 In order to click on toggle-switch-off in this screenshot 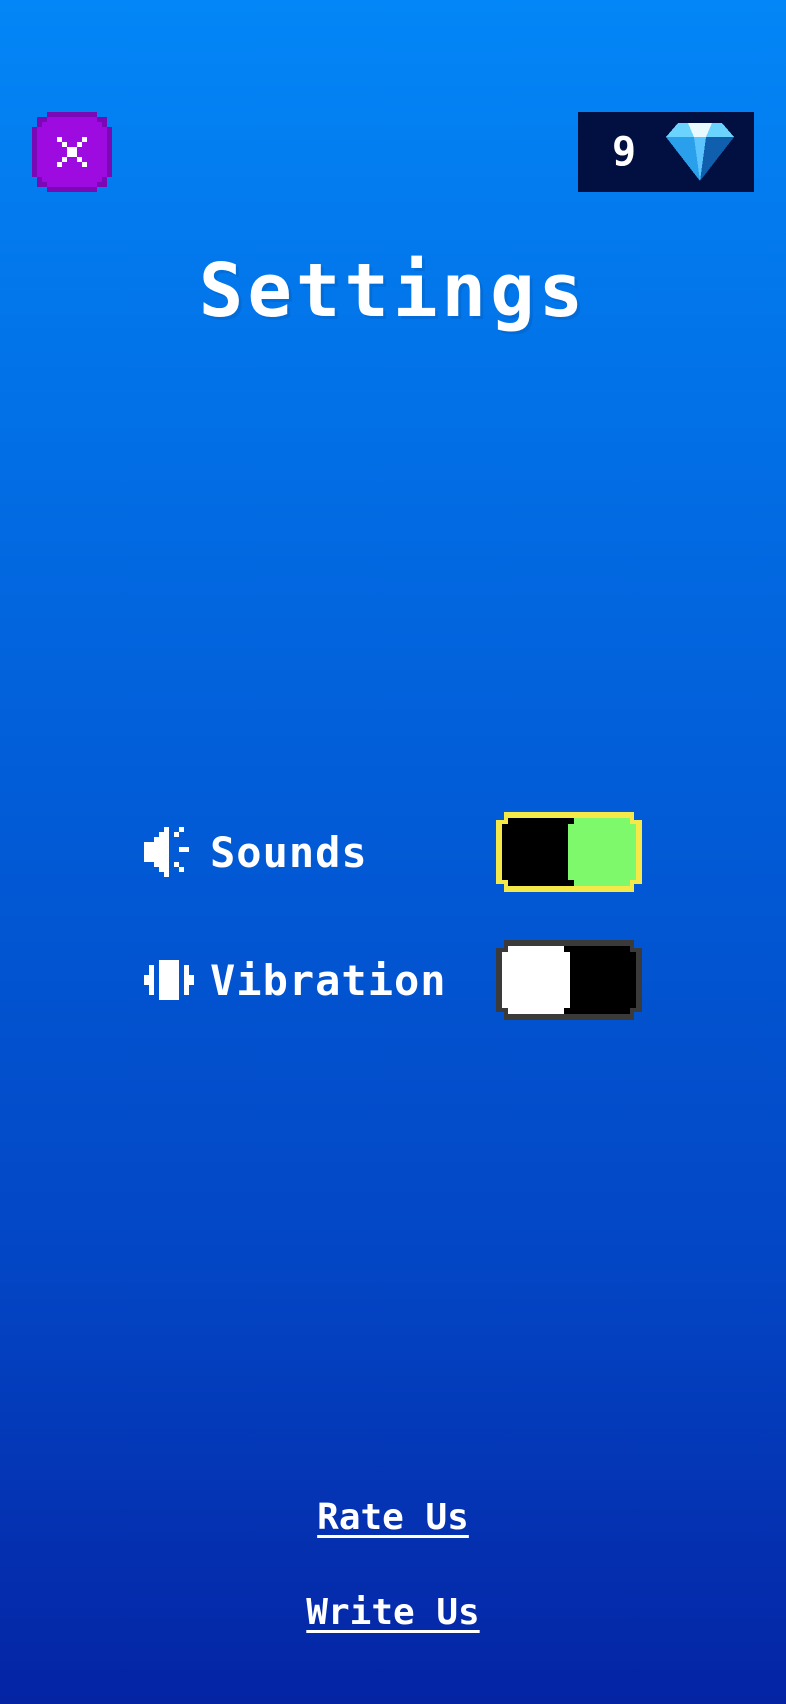, I will do `click(569, 980)`.